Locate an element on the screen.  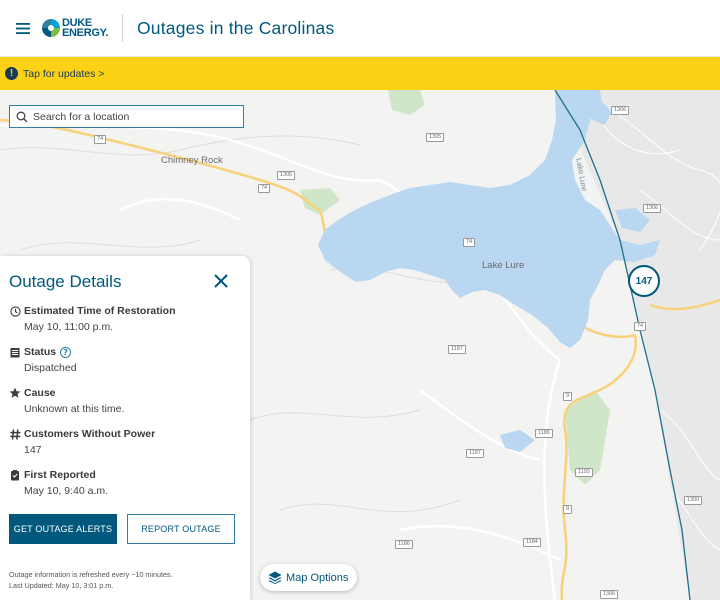
duke-energy-logo: DUKE ENERGY. is located at coordinates (76, 28).